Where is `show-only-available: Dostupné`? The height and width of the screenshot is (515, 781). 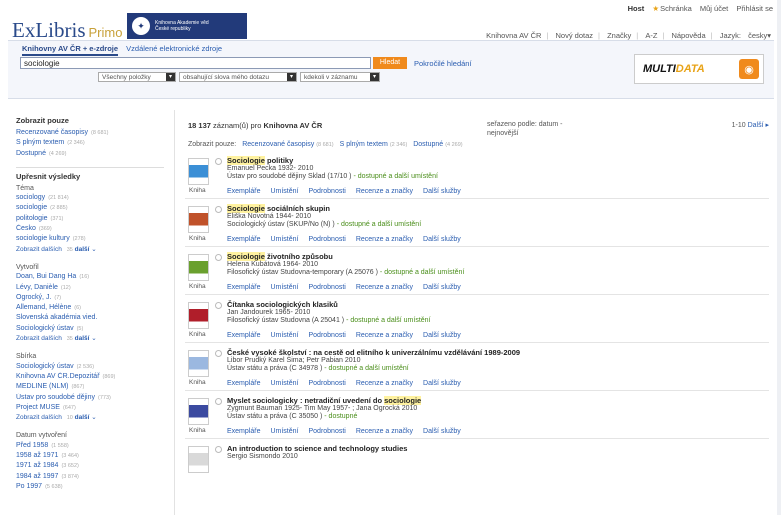
show-only-available: Dostupné is located at coordinates (428, 144).